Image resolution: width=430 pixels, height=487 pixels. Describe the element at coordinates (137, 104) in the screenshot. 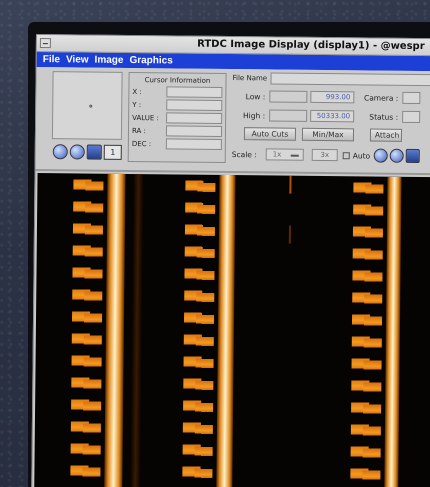

I see `cursor-y-label: Y :` at that location.